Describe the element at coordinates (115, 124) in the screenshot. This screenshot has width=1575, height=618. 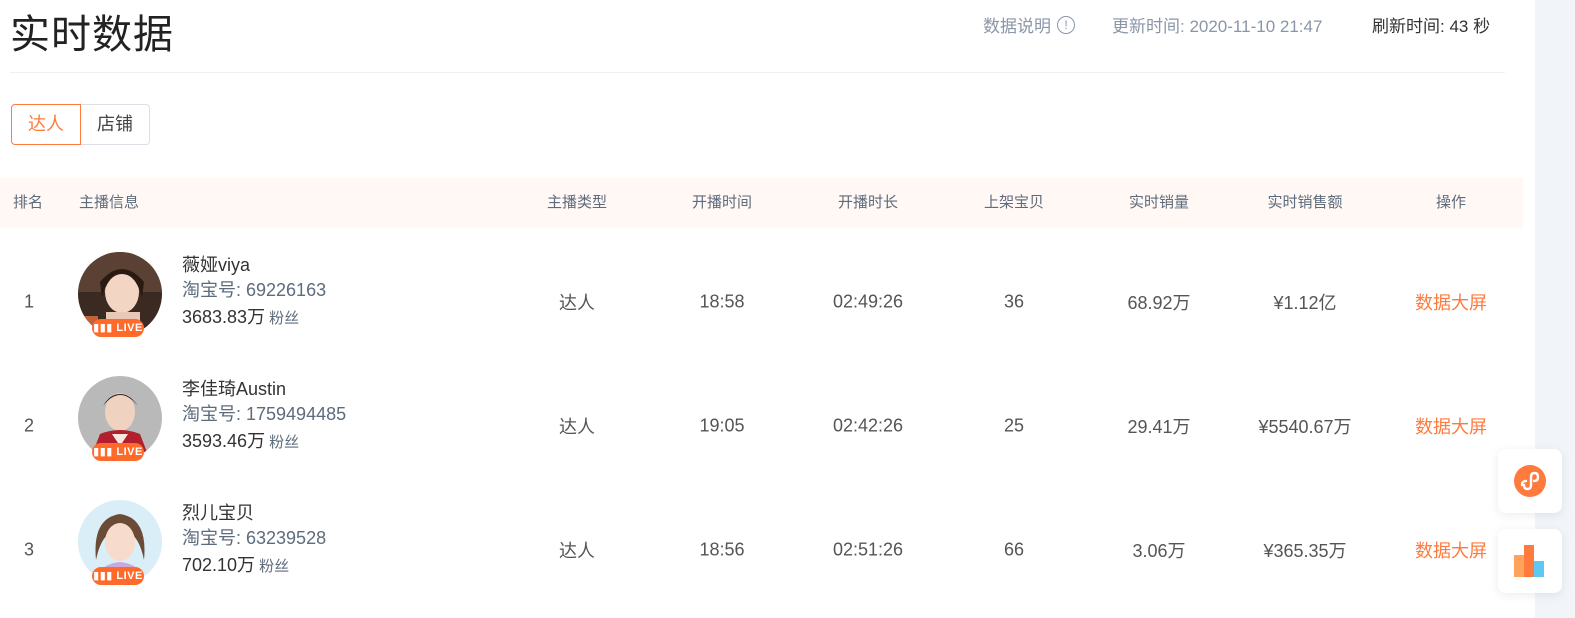
I see `tab-store: 店铺` at that location.